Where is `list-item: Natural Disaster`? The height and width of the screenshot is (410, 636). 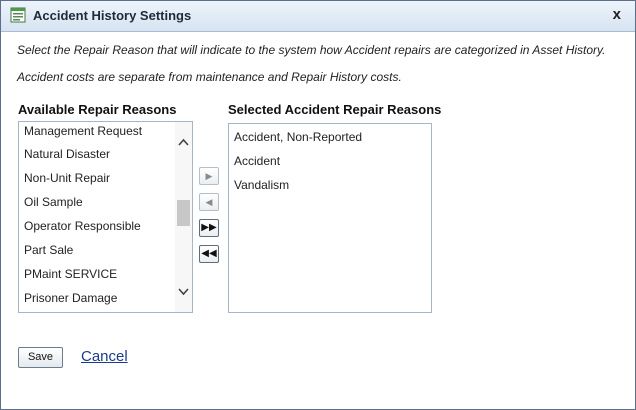
list-item: Natural Disaster is located at coordinates (97, 156).